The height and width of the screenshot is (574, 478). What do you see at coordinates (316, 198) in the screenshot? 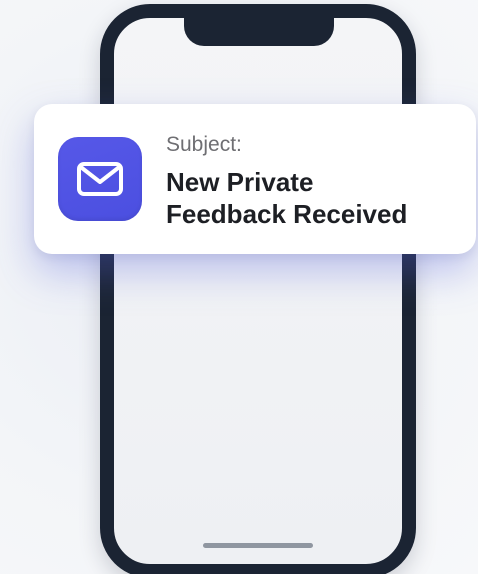
I see `subject-text: New Private Feedback Received` at bounding box center [316, 198].